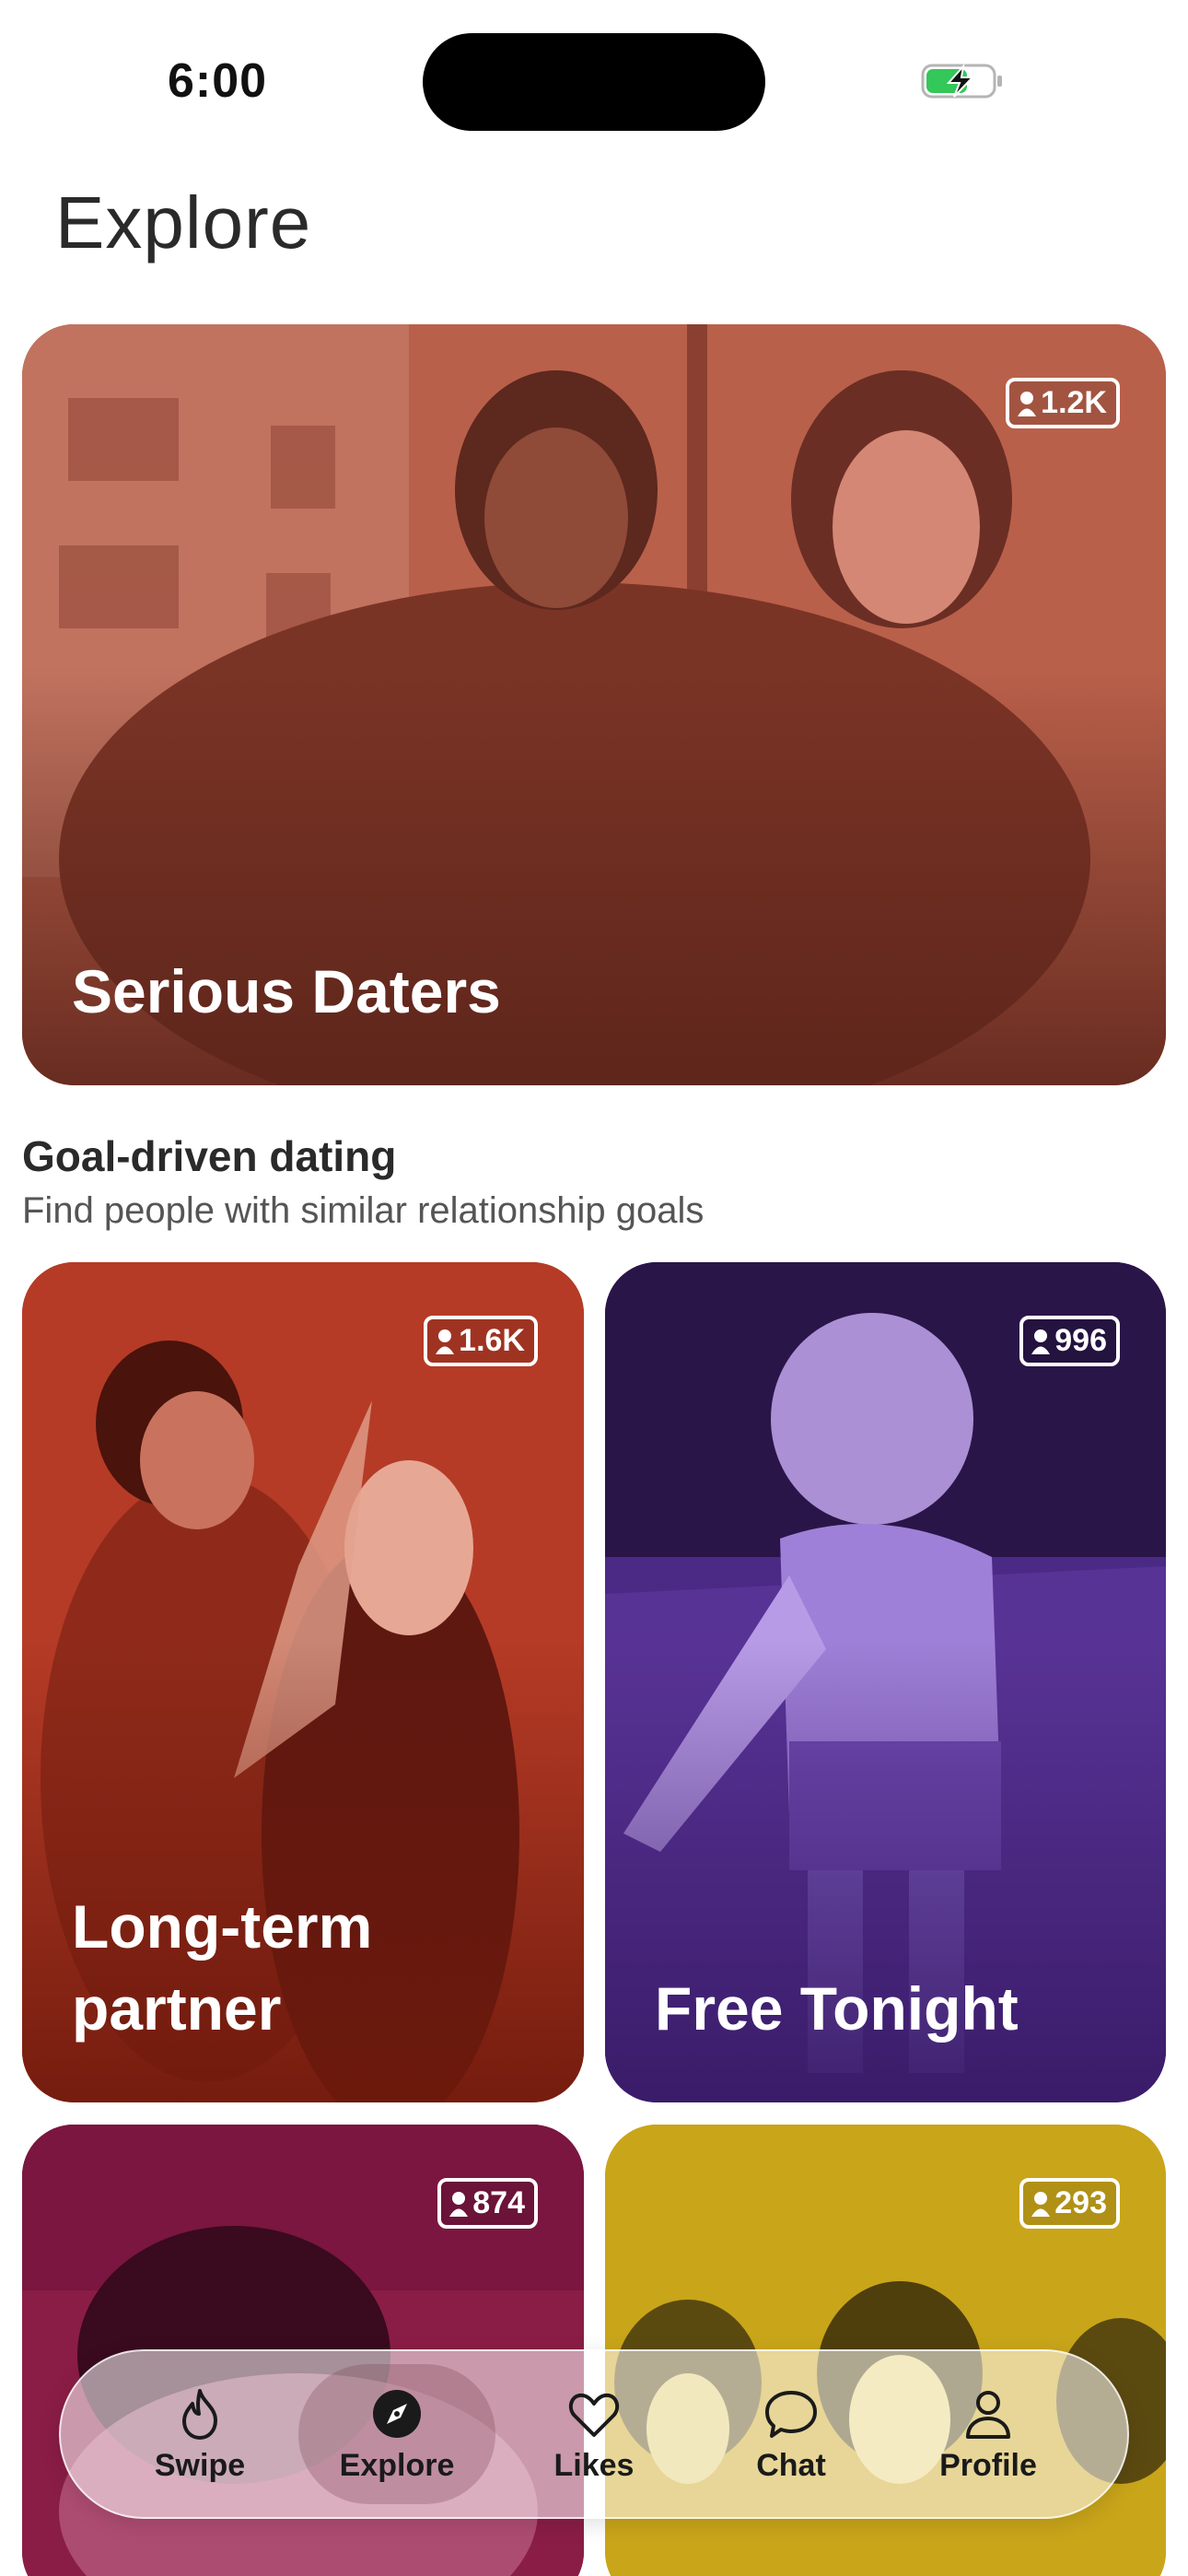  What do you see at coordinates (200, 2465) in the screenshot?
I see `tab-label: Swipe` at bounding box center [200, 2465].